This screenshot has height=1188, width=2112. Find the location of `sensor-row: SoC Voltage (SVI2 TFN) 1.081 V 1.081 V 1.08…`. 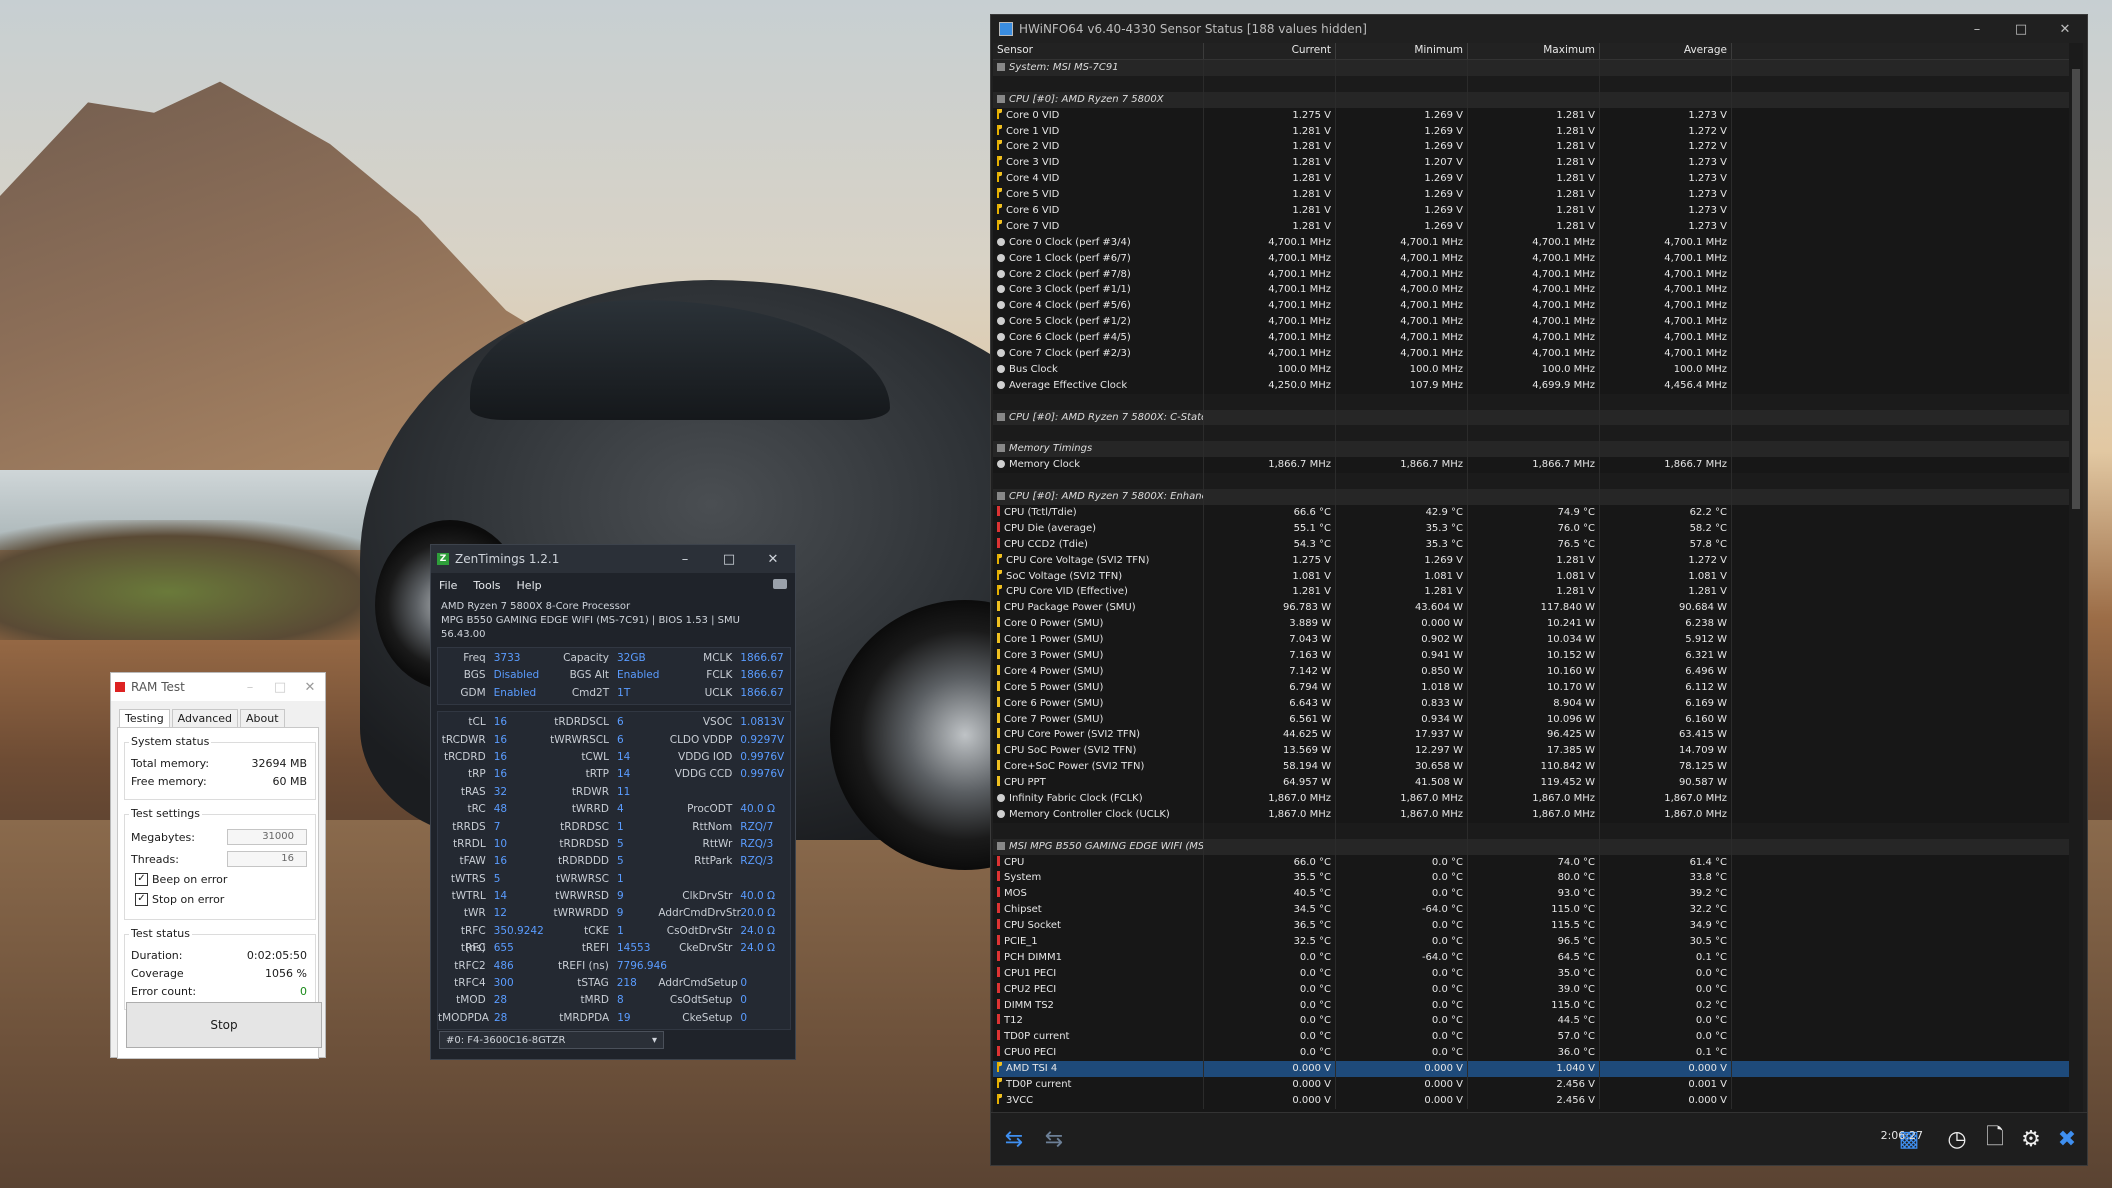

sensor-row: SoC Voltage (SVI2 TFN) 1.081 V 1.081 V 1.08… is located at coordinates (1531, 576).